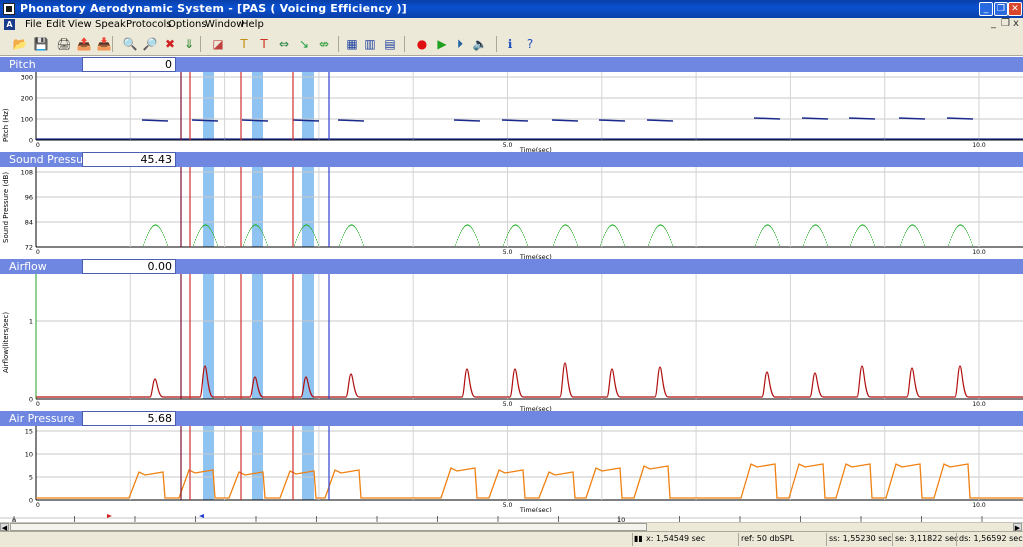 Image resolution: width=1023 pixels, height=547 pixels. I want to click on info-icon: ℹ, so click(510, 44).